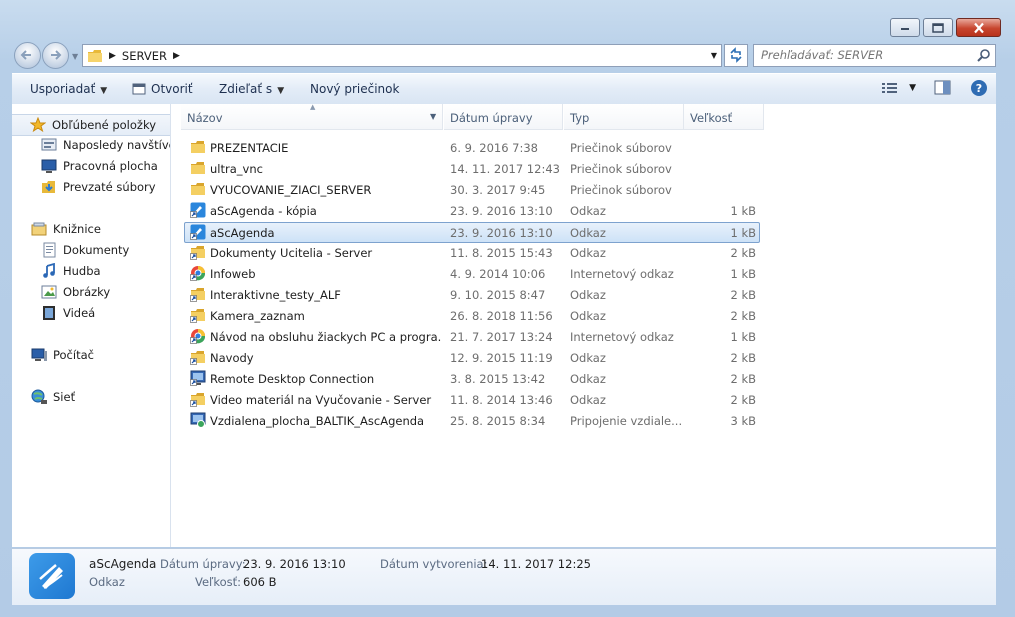  I want to click on sidebar-item-music: Hudba, so click(56, 271).